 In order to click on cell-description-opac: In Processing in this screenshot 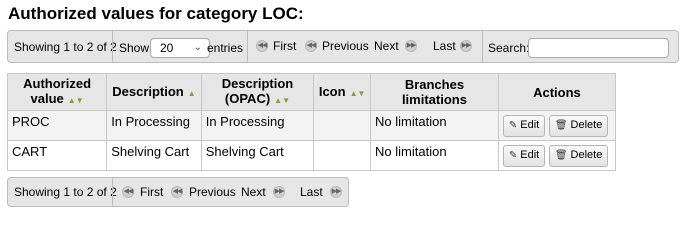, I will do `click(257, 125)`.